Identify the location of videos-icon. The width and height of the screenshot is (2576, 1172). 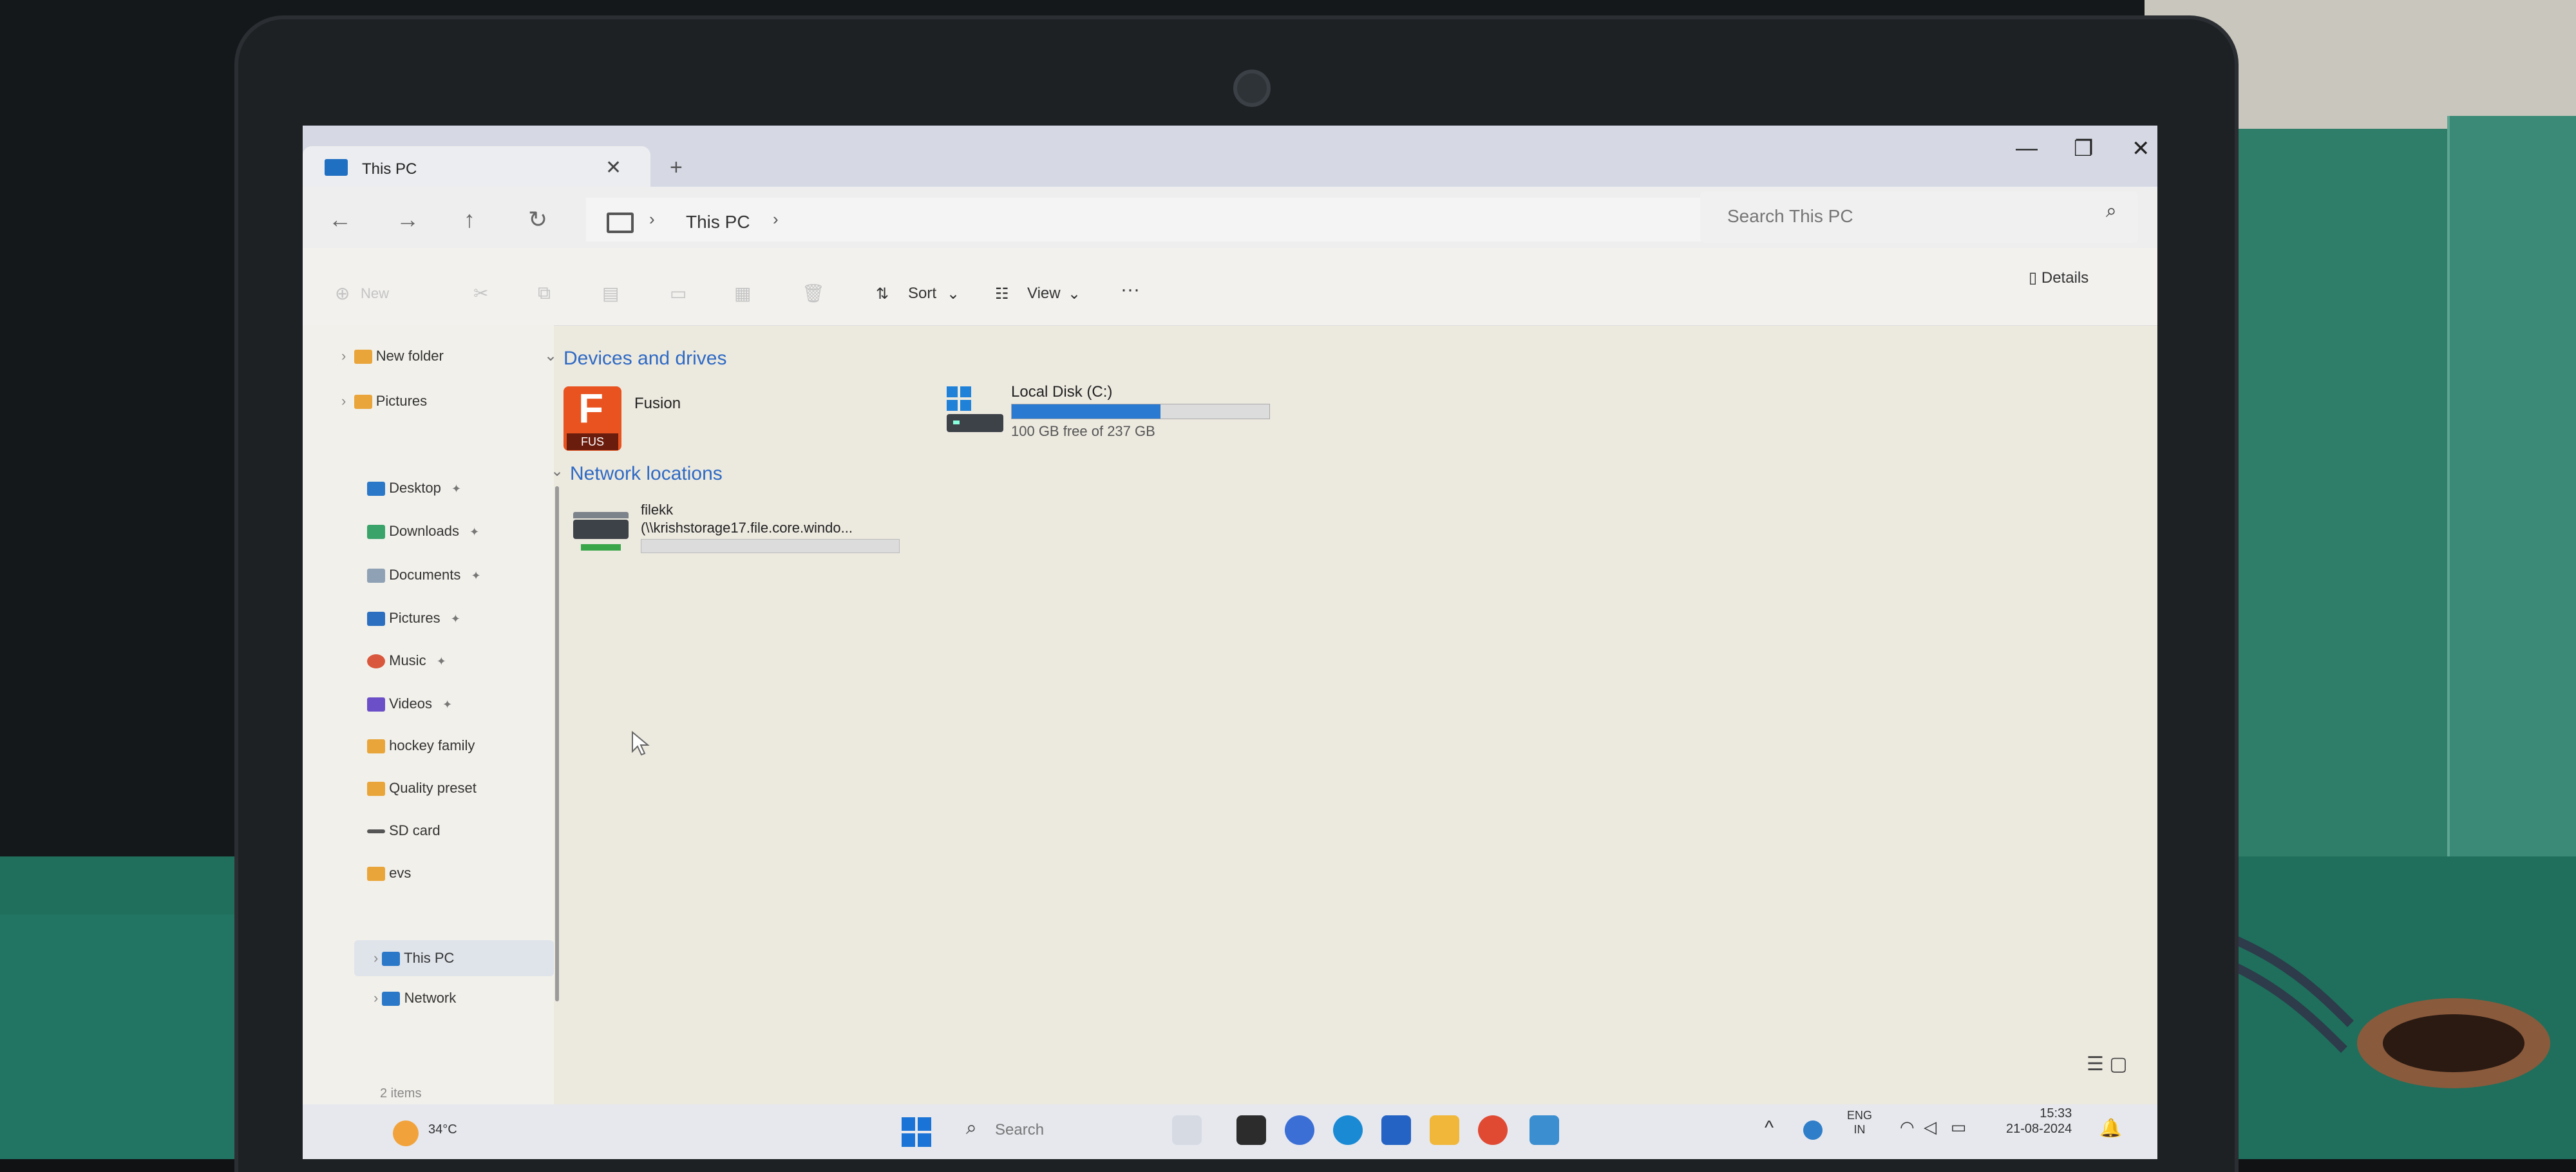
(376, 705).